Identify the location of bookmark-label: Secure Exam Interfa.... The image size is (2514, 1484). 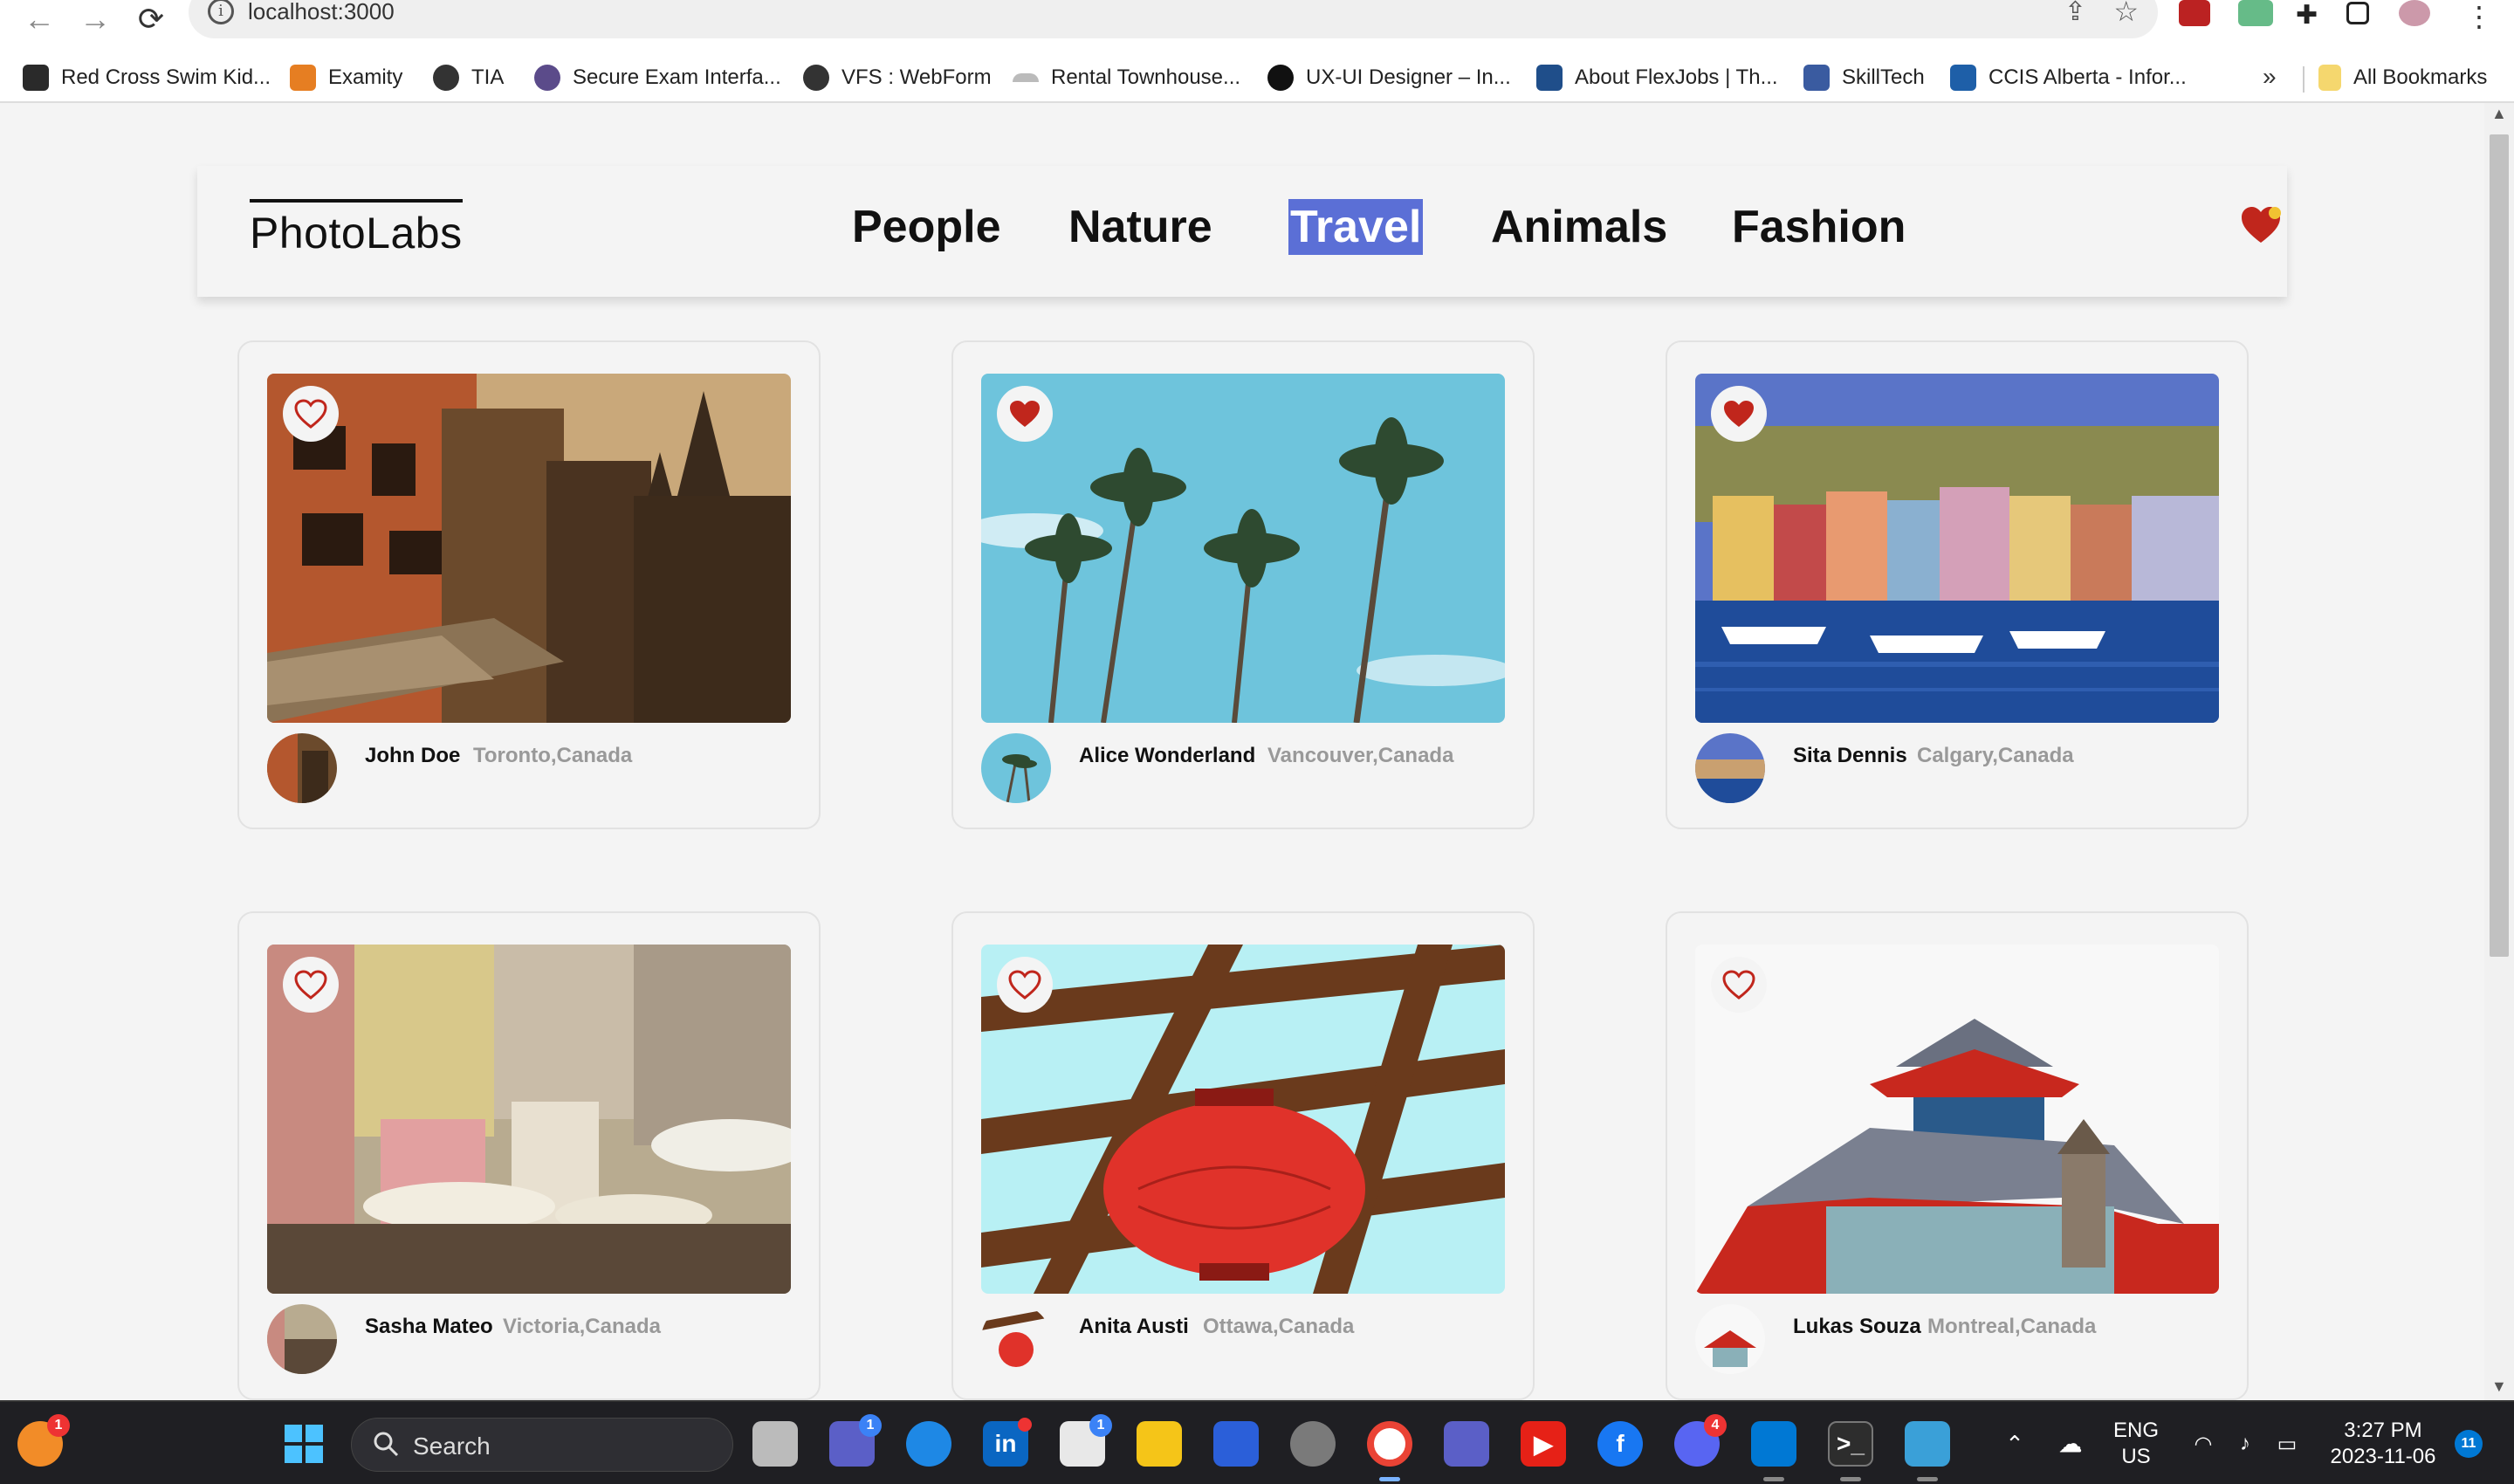
(677, 77).